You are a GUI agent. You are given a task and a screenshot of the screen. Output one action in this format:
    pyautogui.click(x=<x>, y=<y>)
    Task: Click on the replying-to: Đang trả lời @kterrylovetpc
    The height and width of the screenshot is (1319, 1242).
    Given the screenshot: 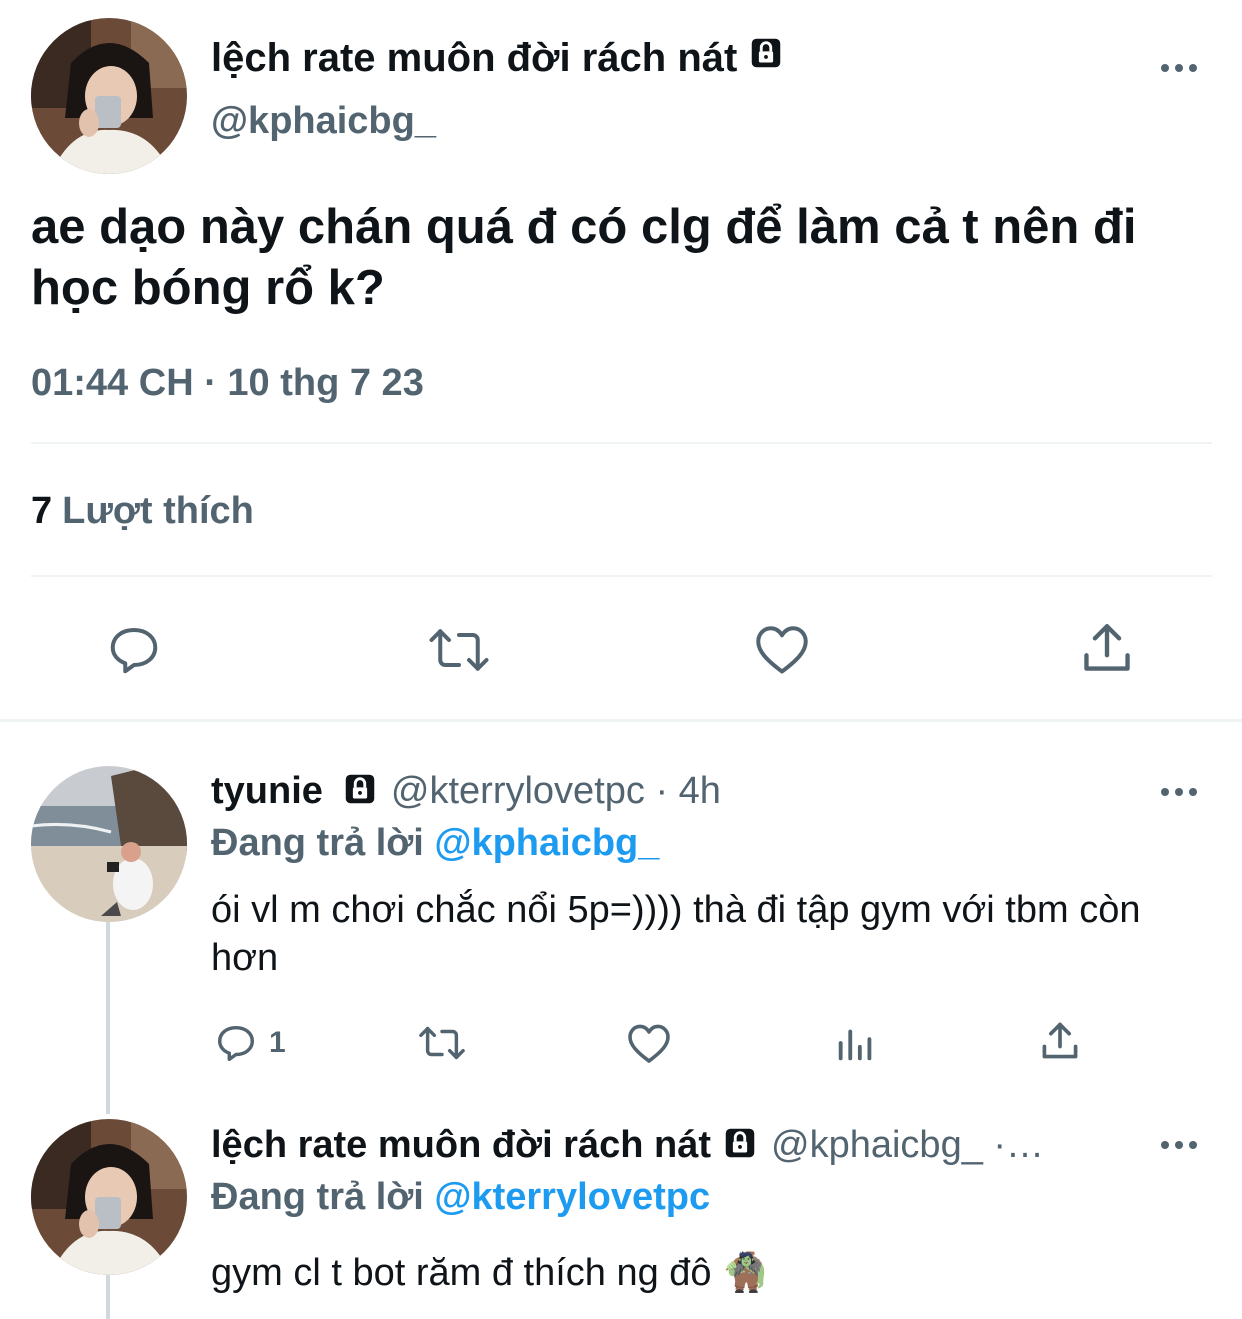 What is the action you would take?
    pyautogui.click(x=460, y=1197)
    